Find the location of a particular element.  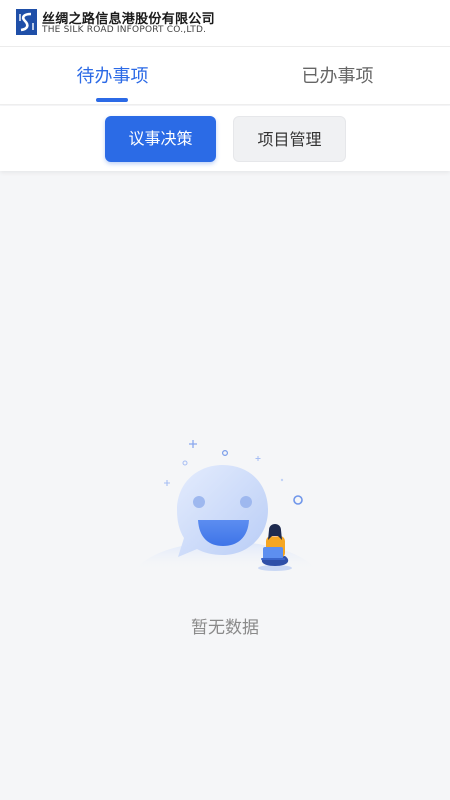

tab-bar: 待办事项 已办事项 is located at coordinates (225, 76).